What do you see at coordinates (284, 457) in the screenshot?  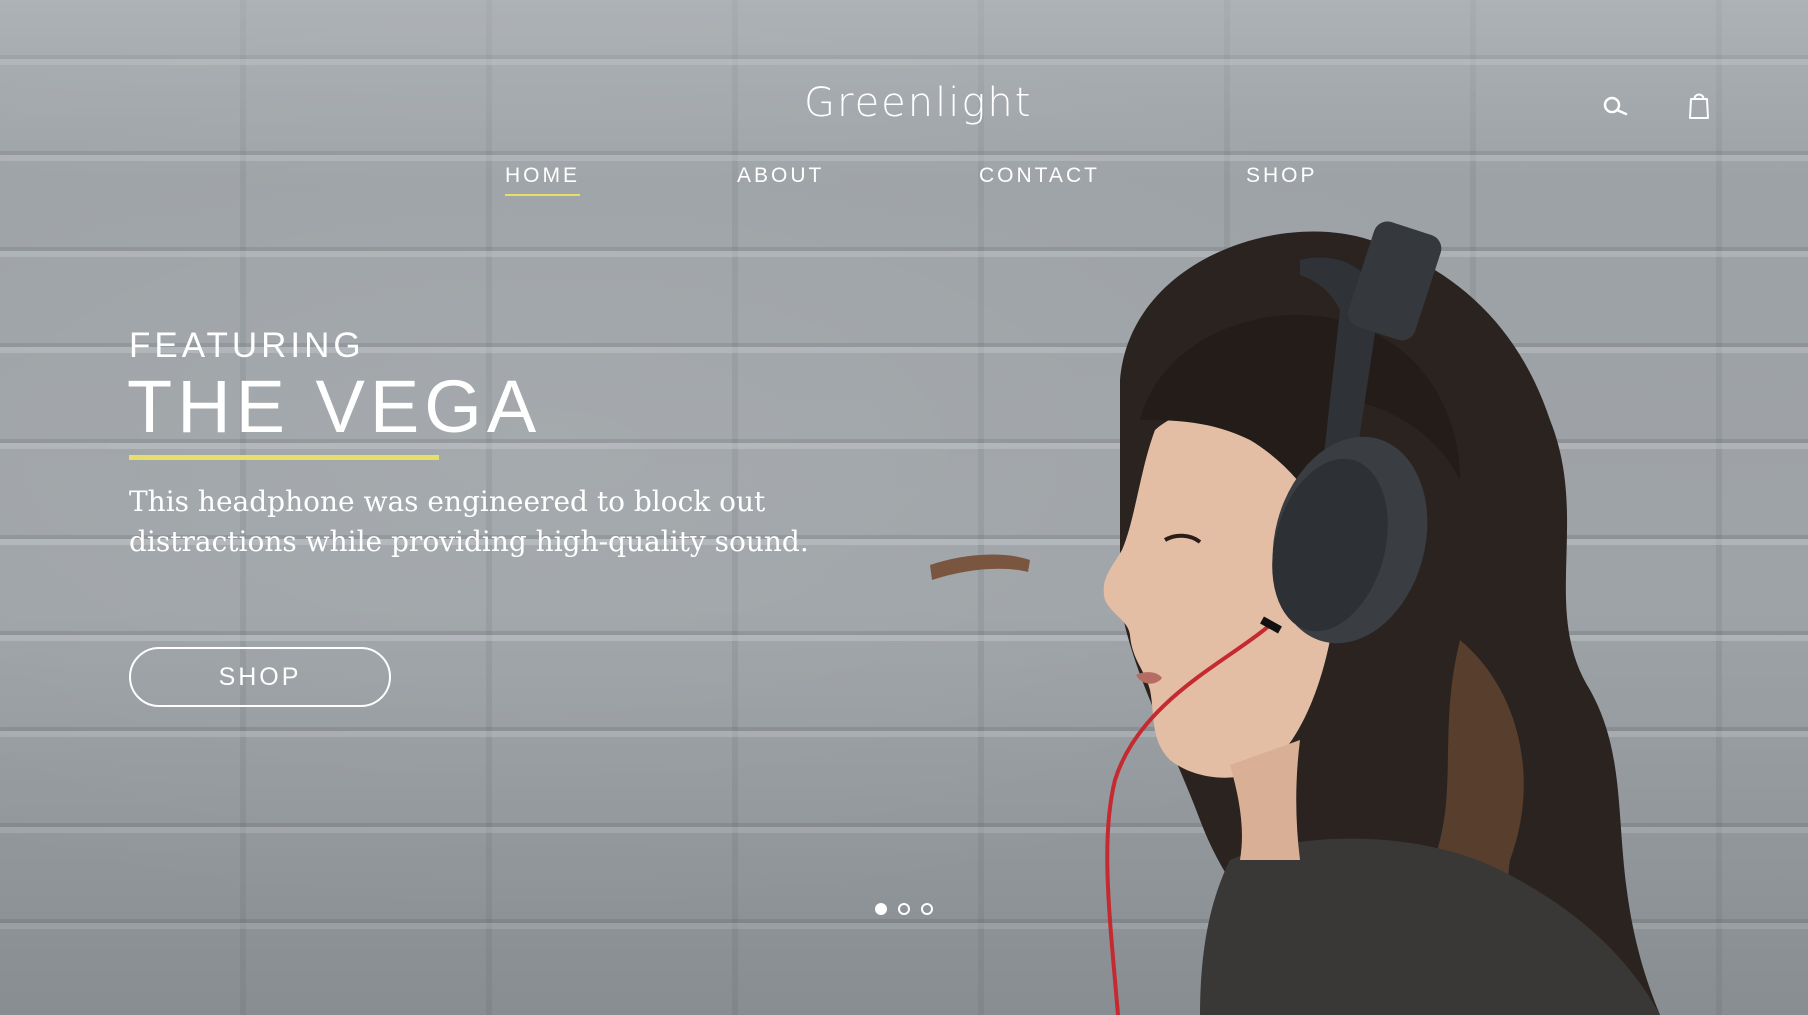 I see `title-underline` at bounding box center [284, 457].